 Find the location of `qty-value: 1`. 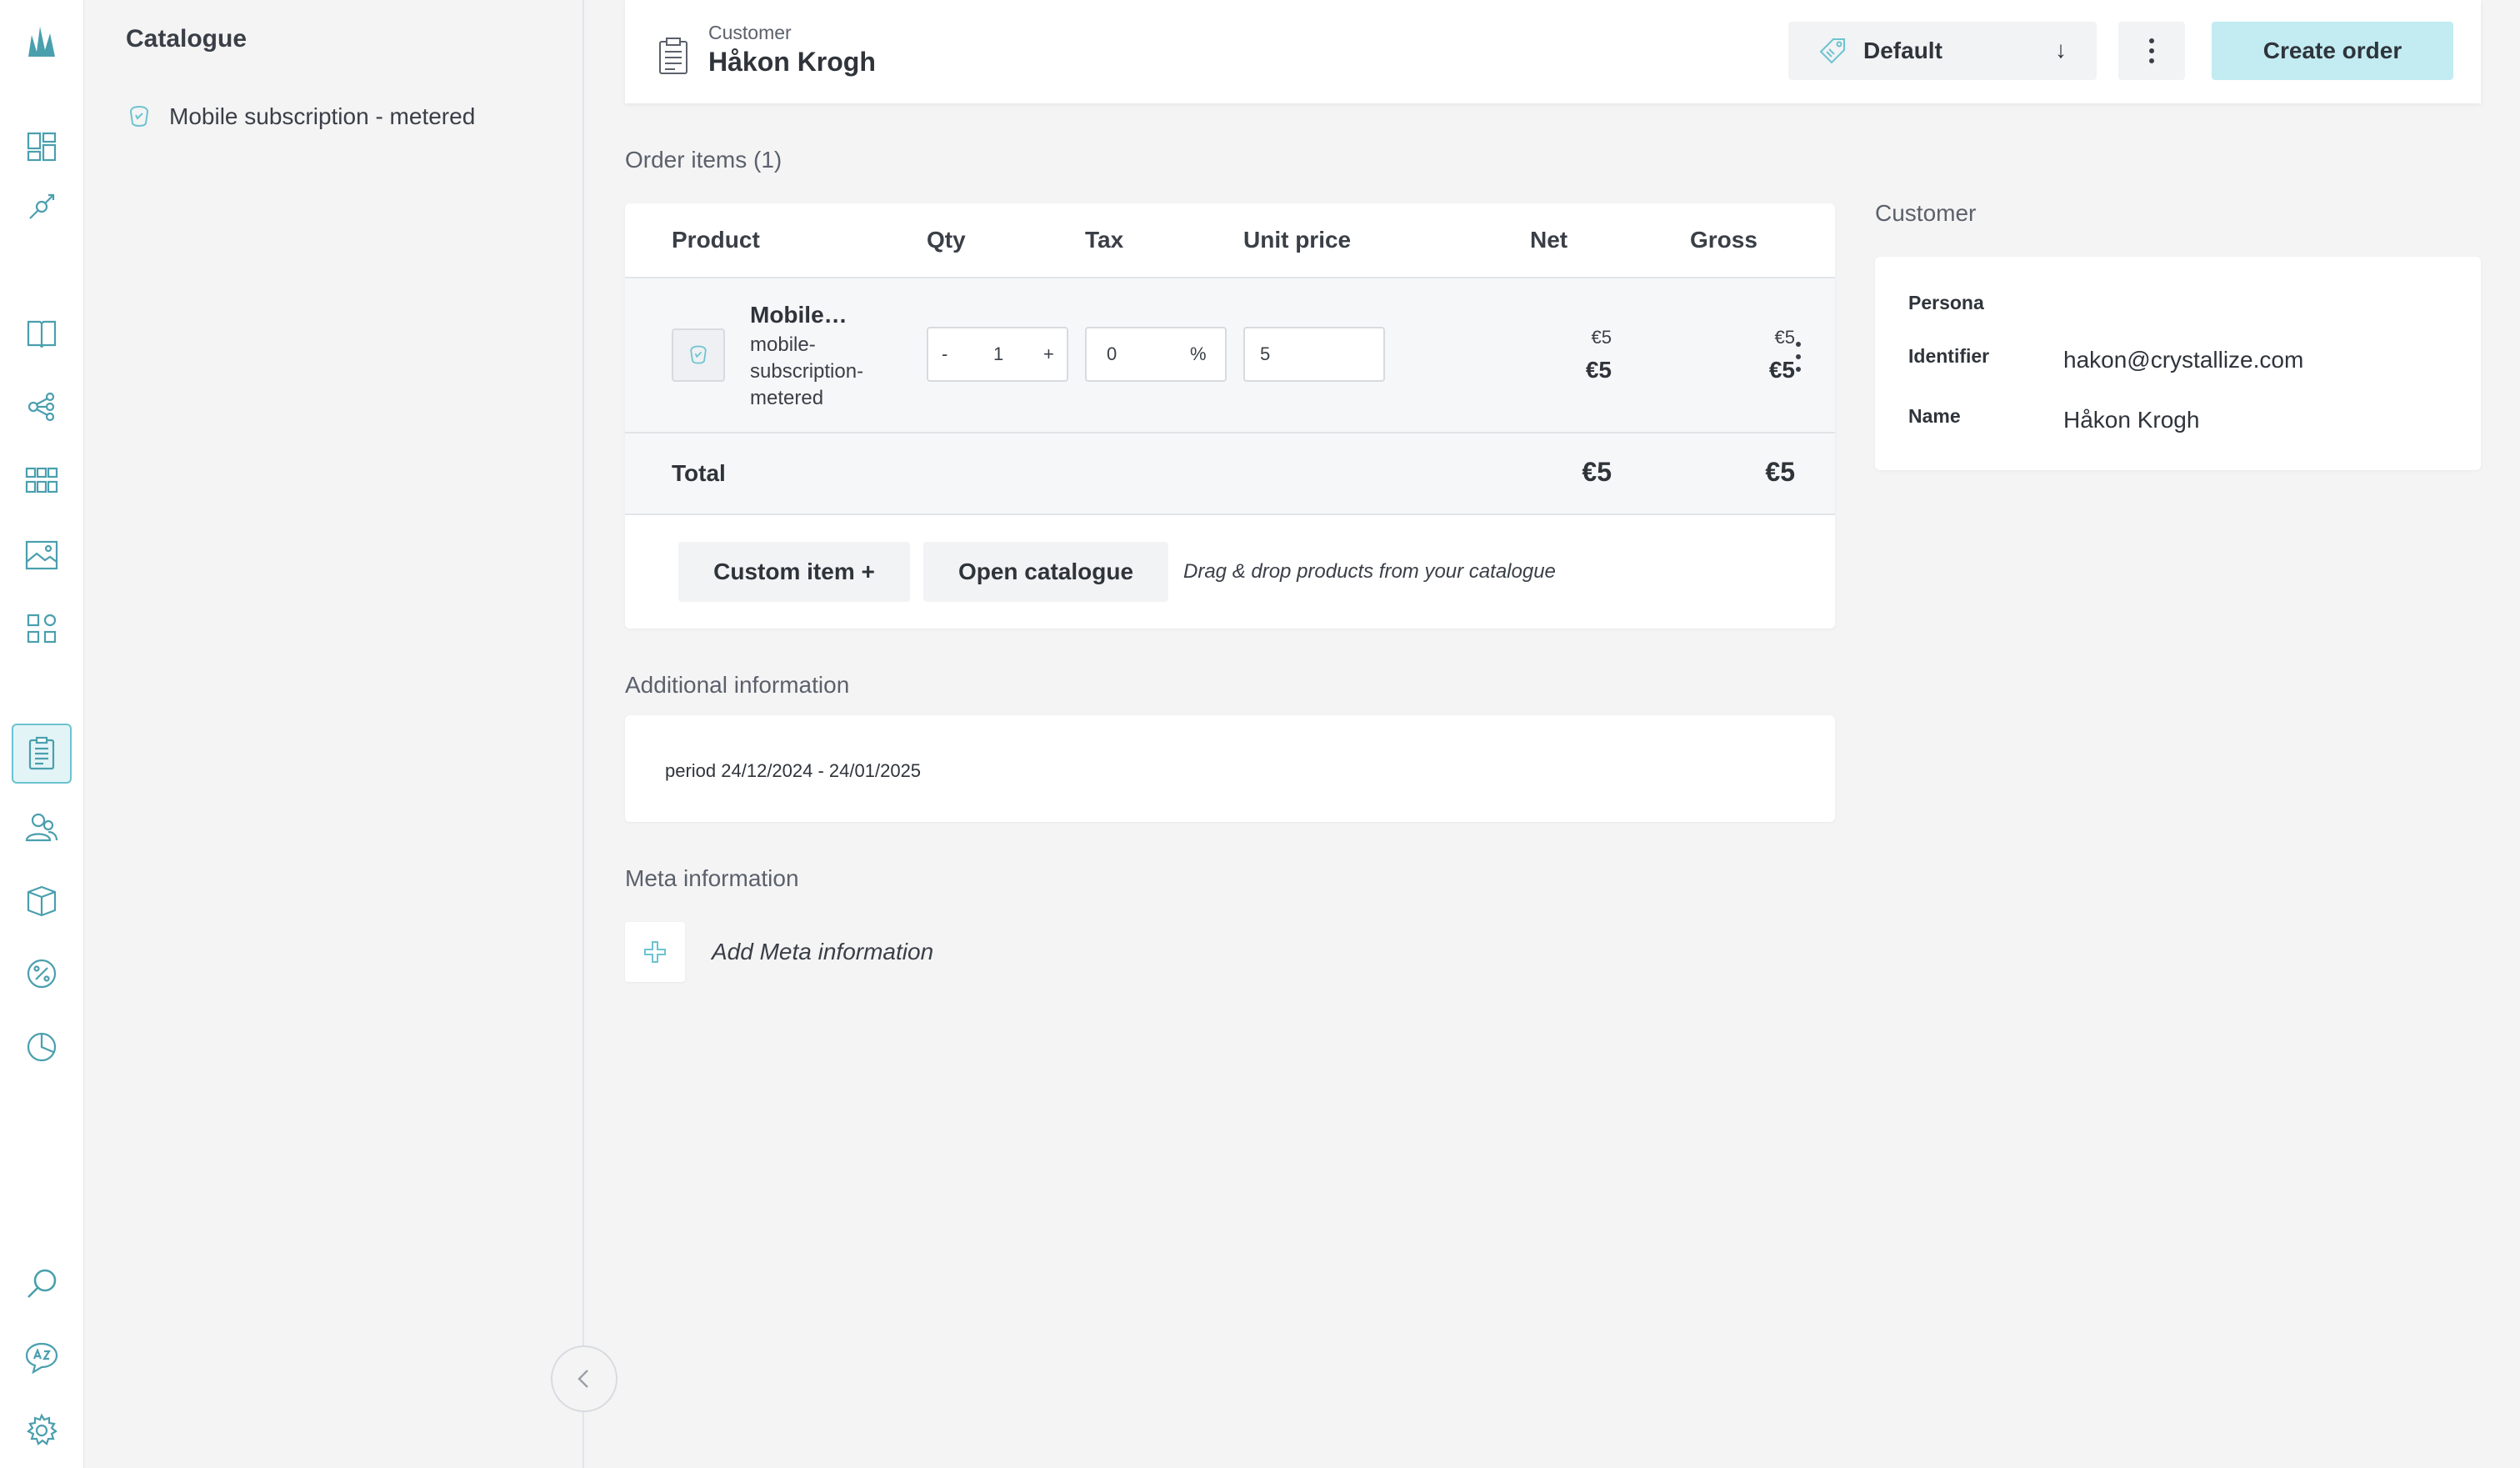

qty-value: 1 is located at coordinates (998, 354).